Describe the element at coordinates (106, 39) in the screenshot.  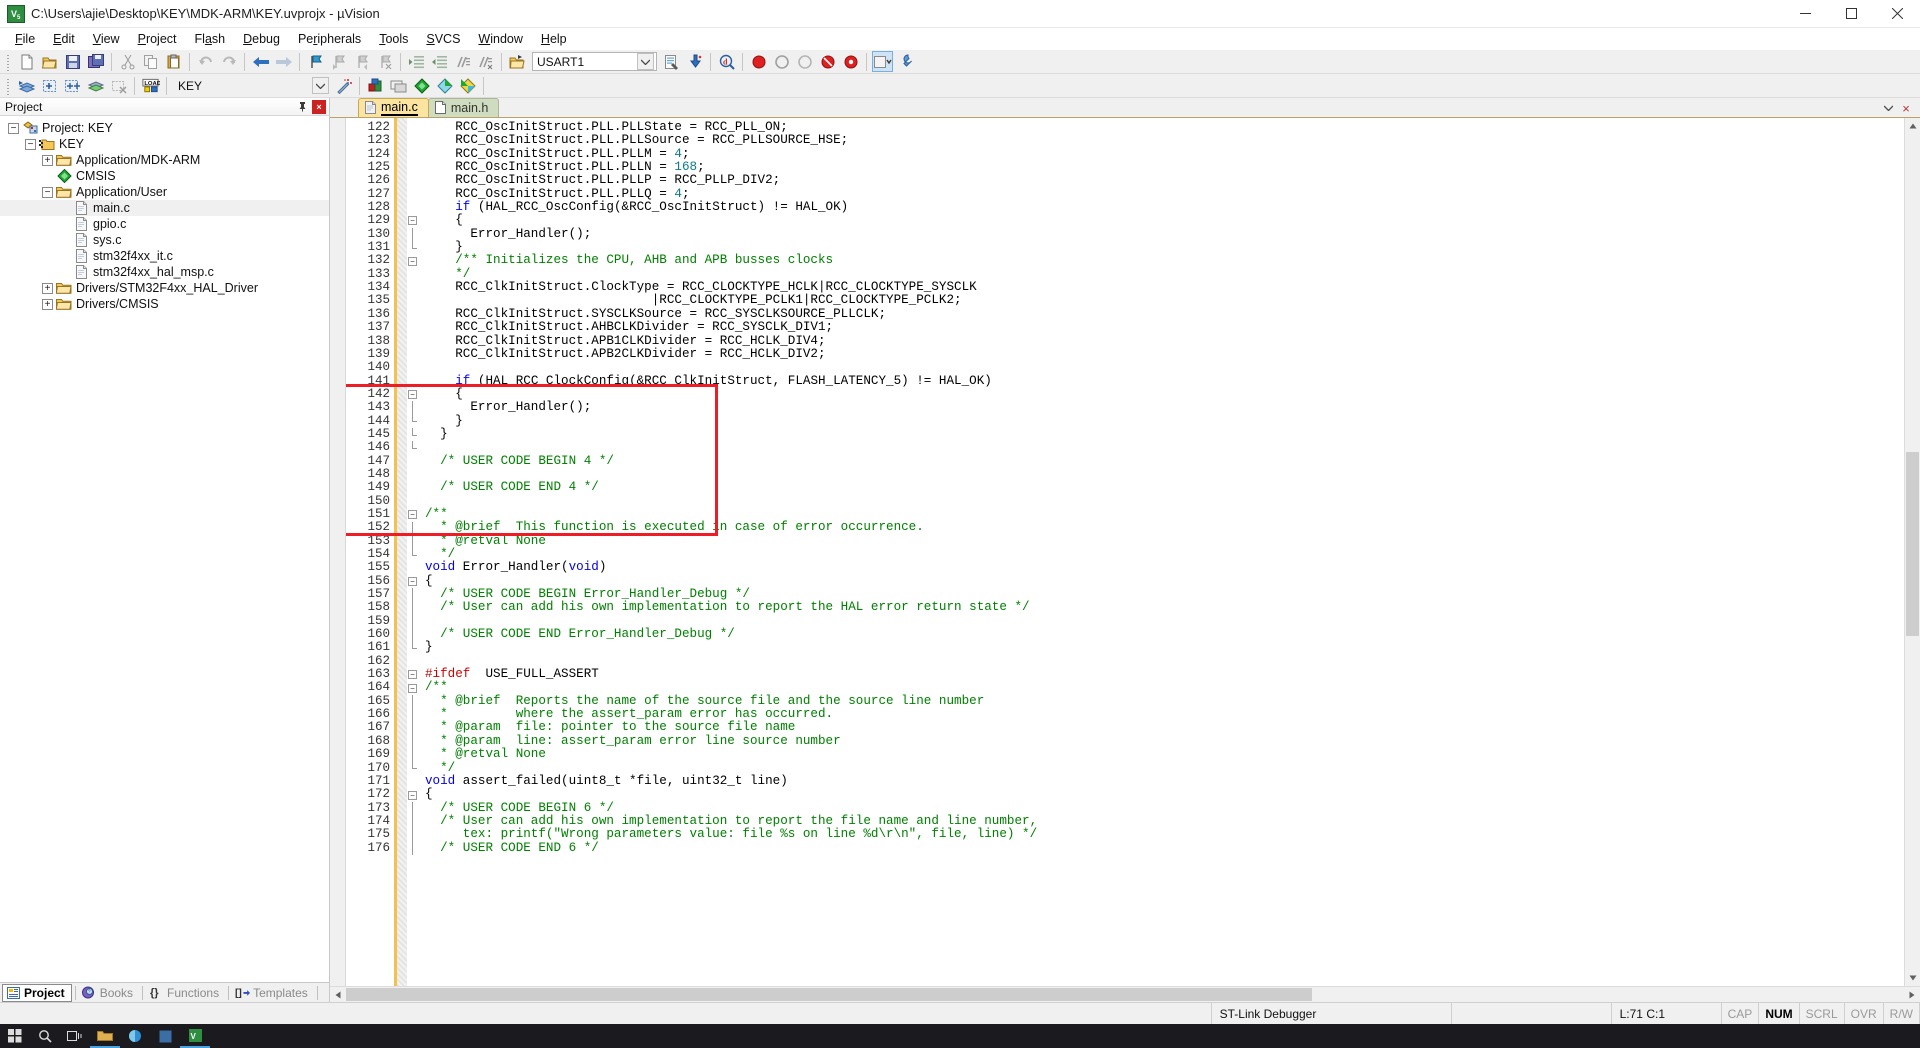
I see `menu-view: View` at that location.